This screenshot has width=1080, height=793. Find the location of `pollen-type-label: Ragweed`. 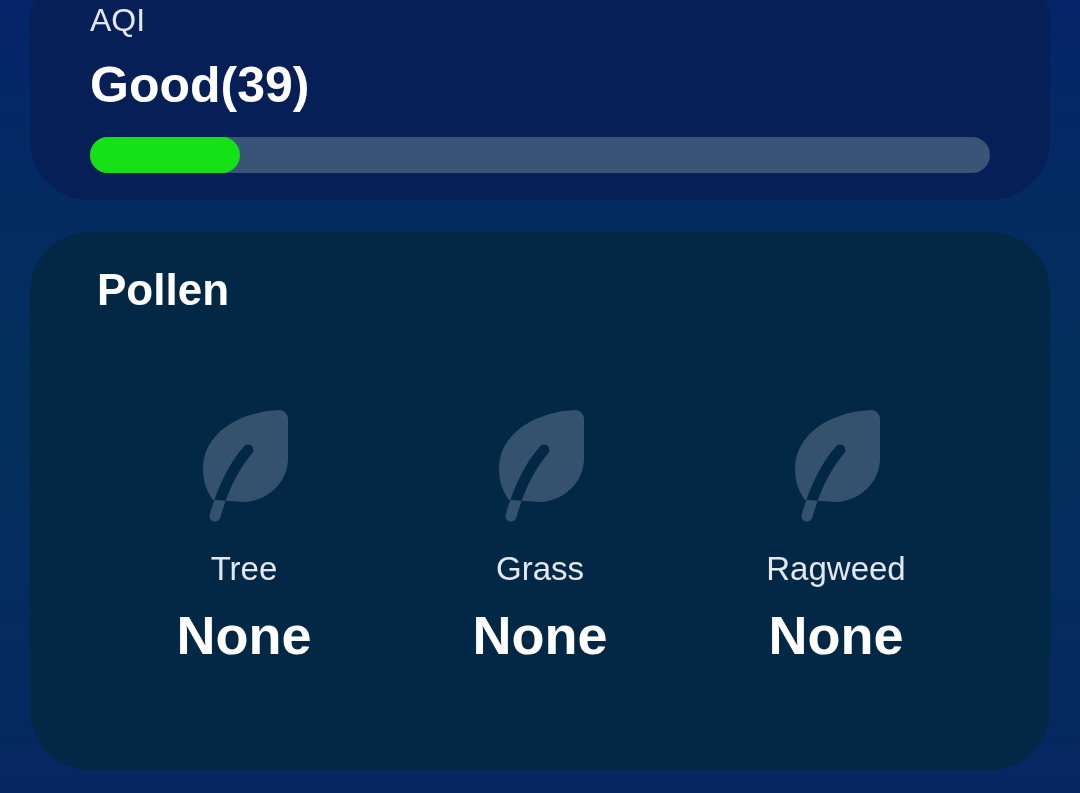

pollen-type-label: Ragweed is located at coordinates (836, 569).